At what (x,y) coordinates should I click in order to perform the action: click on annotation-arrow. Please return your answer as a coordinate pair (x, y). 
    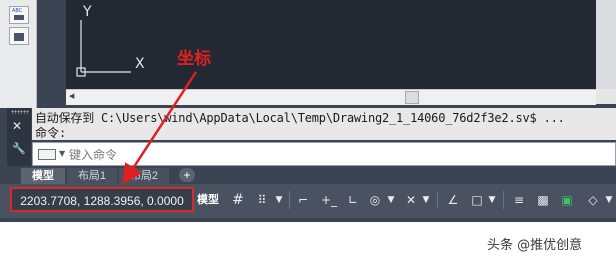
    Looking at the image, I should click on (160, 128).